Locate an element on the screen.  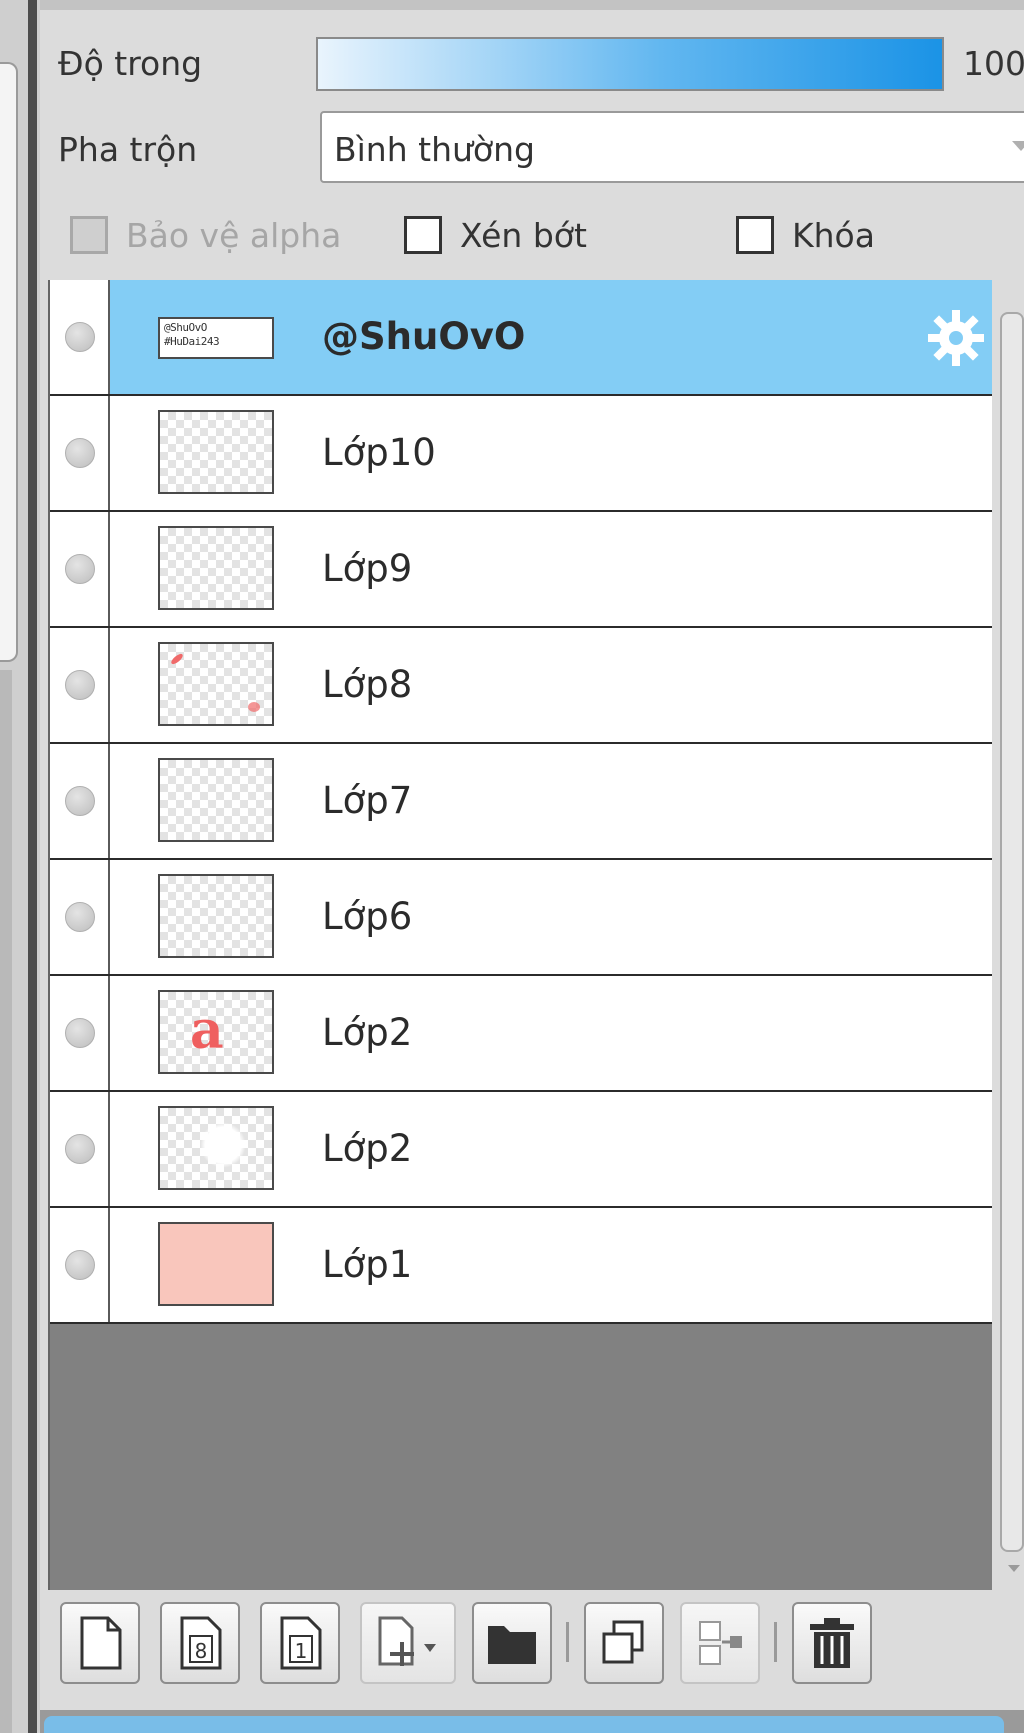
new-layer-button is located at coordinates (100, 1643).